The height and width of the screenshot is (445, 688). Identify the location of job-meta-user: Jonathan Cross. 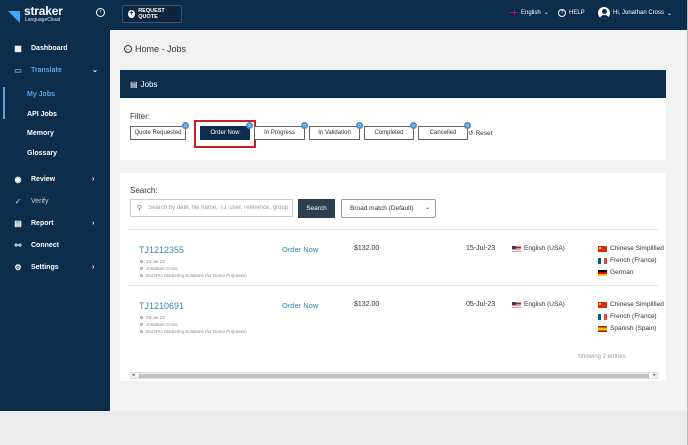
(159, 268).